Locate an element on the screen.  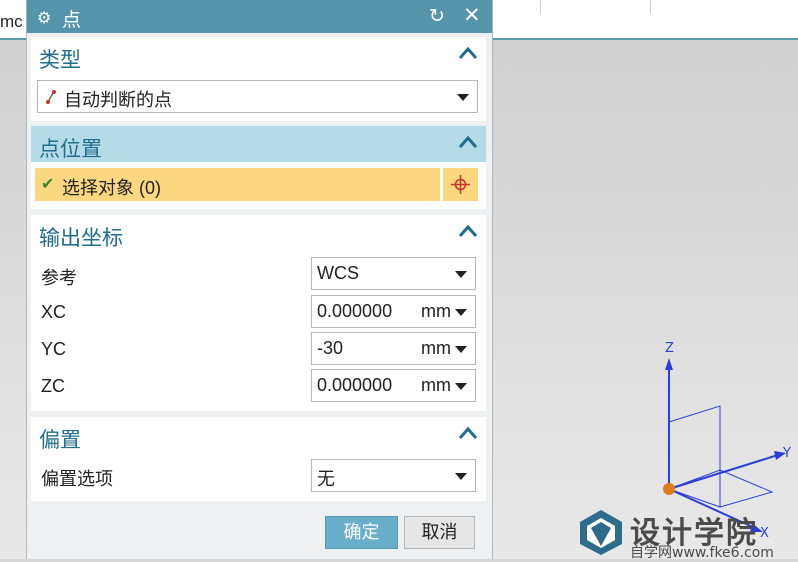
type-section-header: 类型 is located at coordinates (258, 55).